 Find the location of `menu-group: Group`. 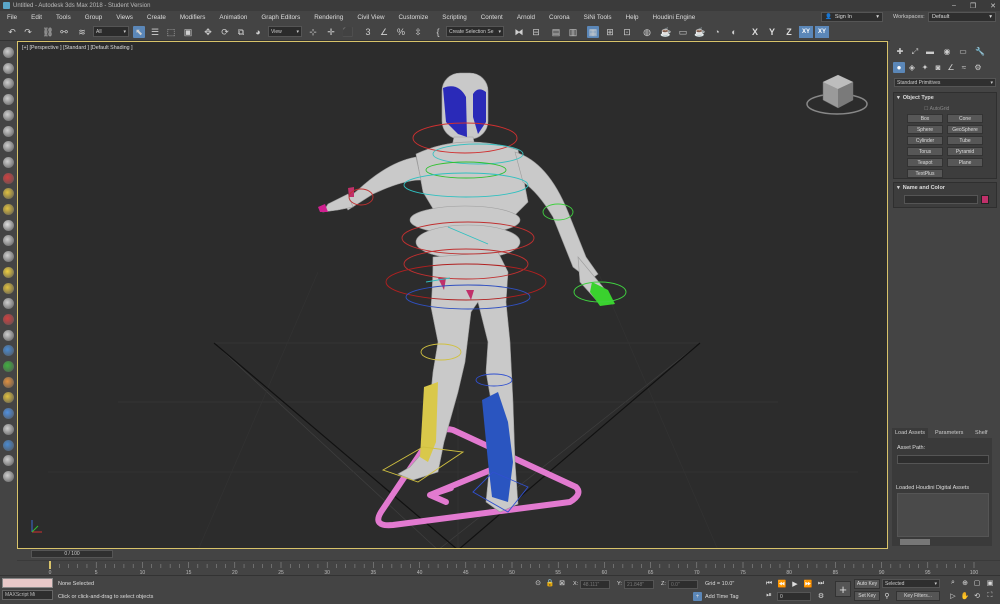

menu-group: Group is located at coordinates (94, 17).